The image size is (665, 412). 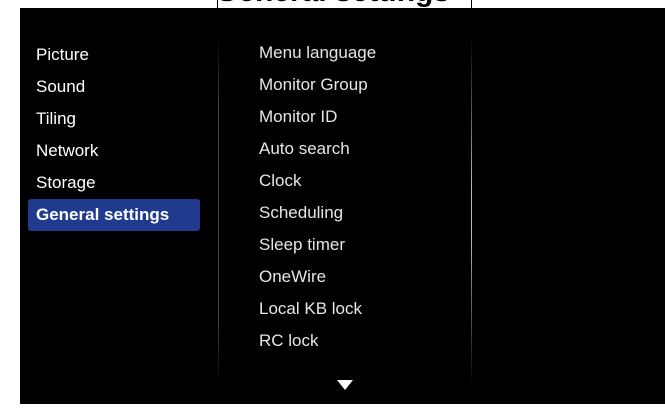 What do you see at coordinates (317, 245) in the screenshot?
I see `submenu-item-sleep-timer: Sleep timer` at bounding box center [317, 245].